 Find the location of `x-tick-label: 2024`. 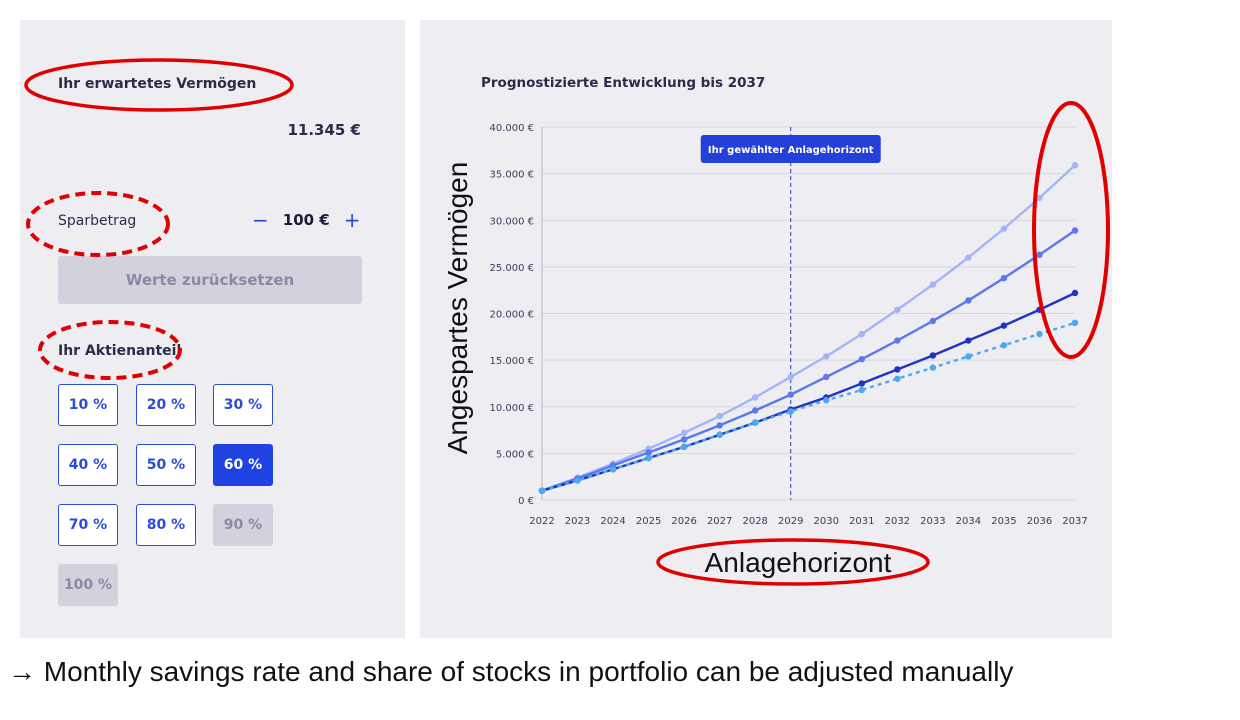

x-tick-label: 2024 is located at coordinates (612, 521).